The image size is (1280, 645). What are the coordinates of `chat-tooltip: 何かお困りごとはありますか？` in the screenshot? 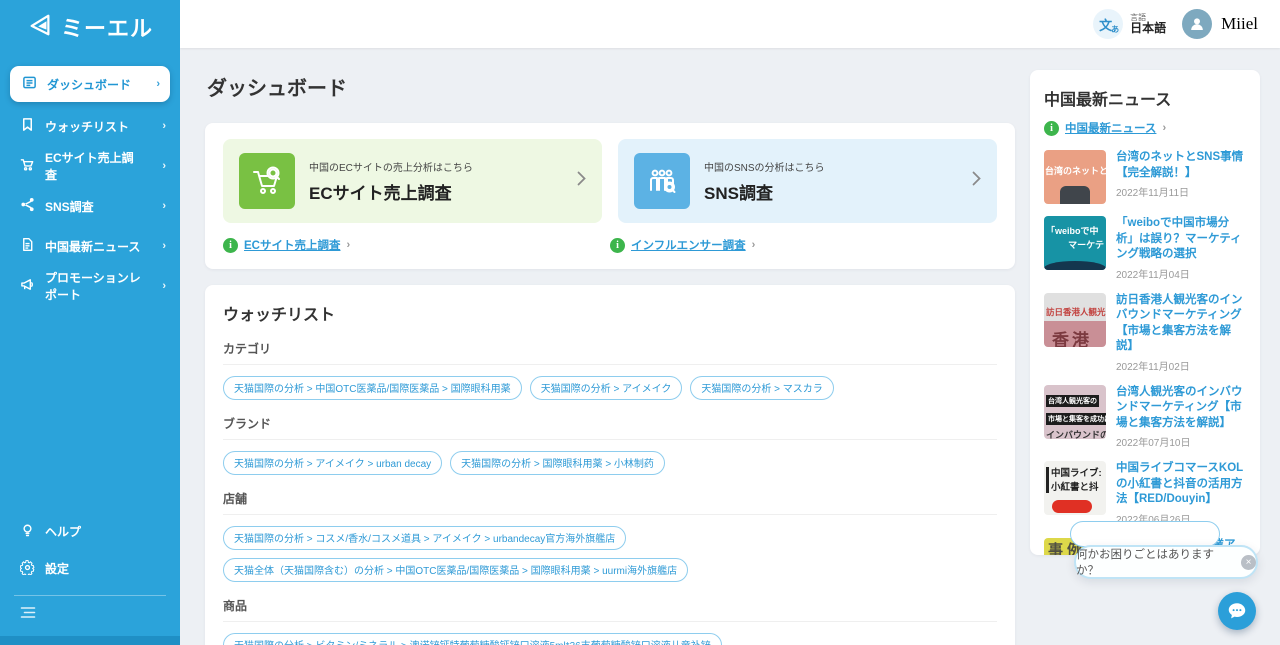 It's located at (1166, 562).